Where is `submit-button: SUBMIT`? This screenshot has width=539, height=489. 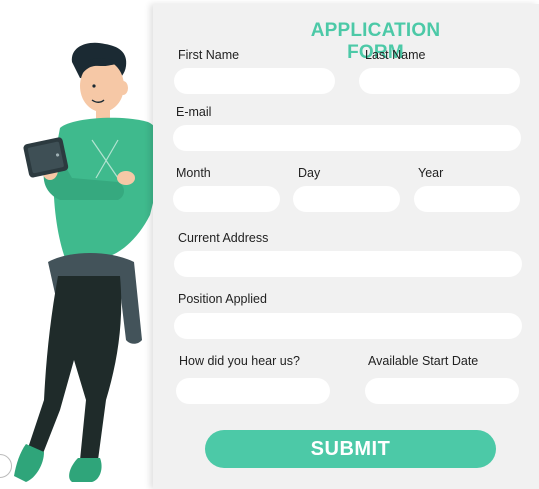 submit-button: SUBMIT is located at coordinates (350, 449).